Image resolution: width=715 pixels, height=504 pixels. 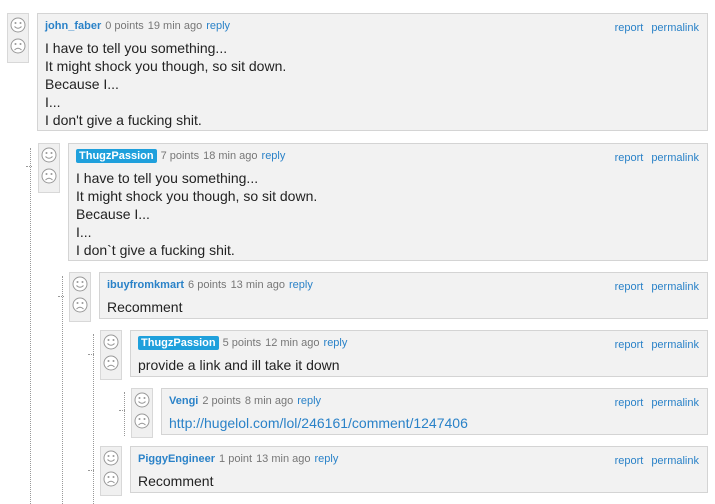 I want to click on points: 7 points, so click(x=180, y=156).